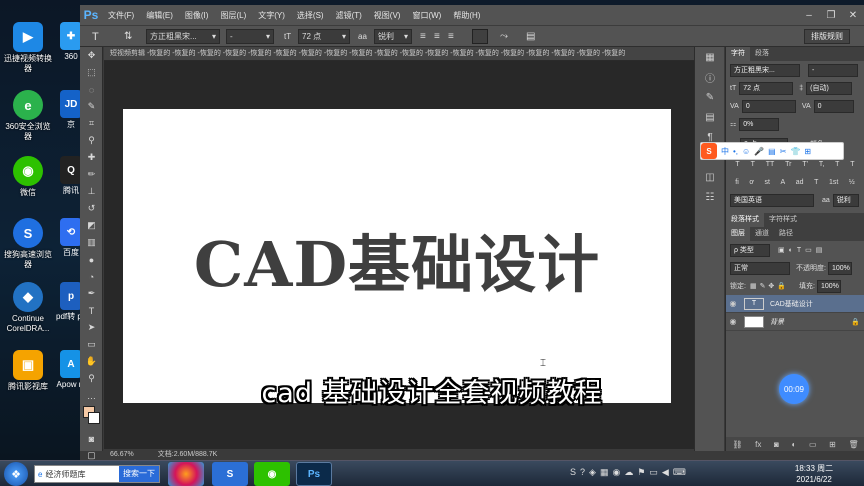 The image size is (864, 486). Describe the element at coordinates (310, 15) in the screenshot. I see `menu-select: 选择(S)` at that location.